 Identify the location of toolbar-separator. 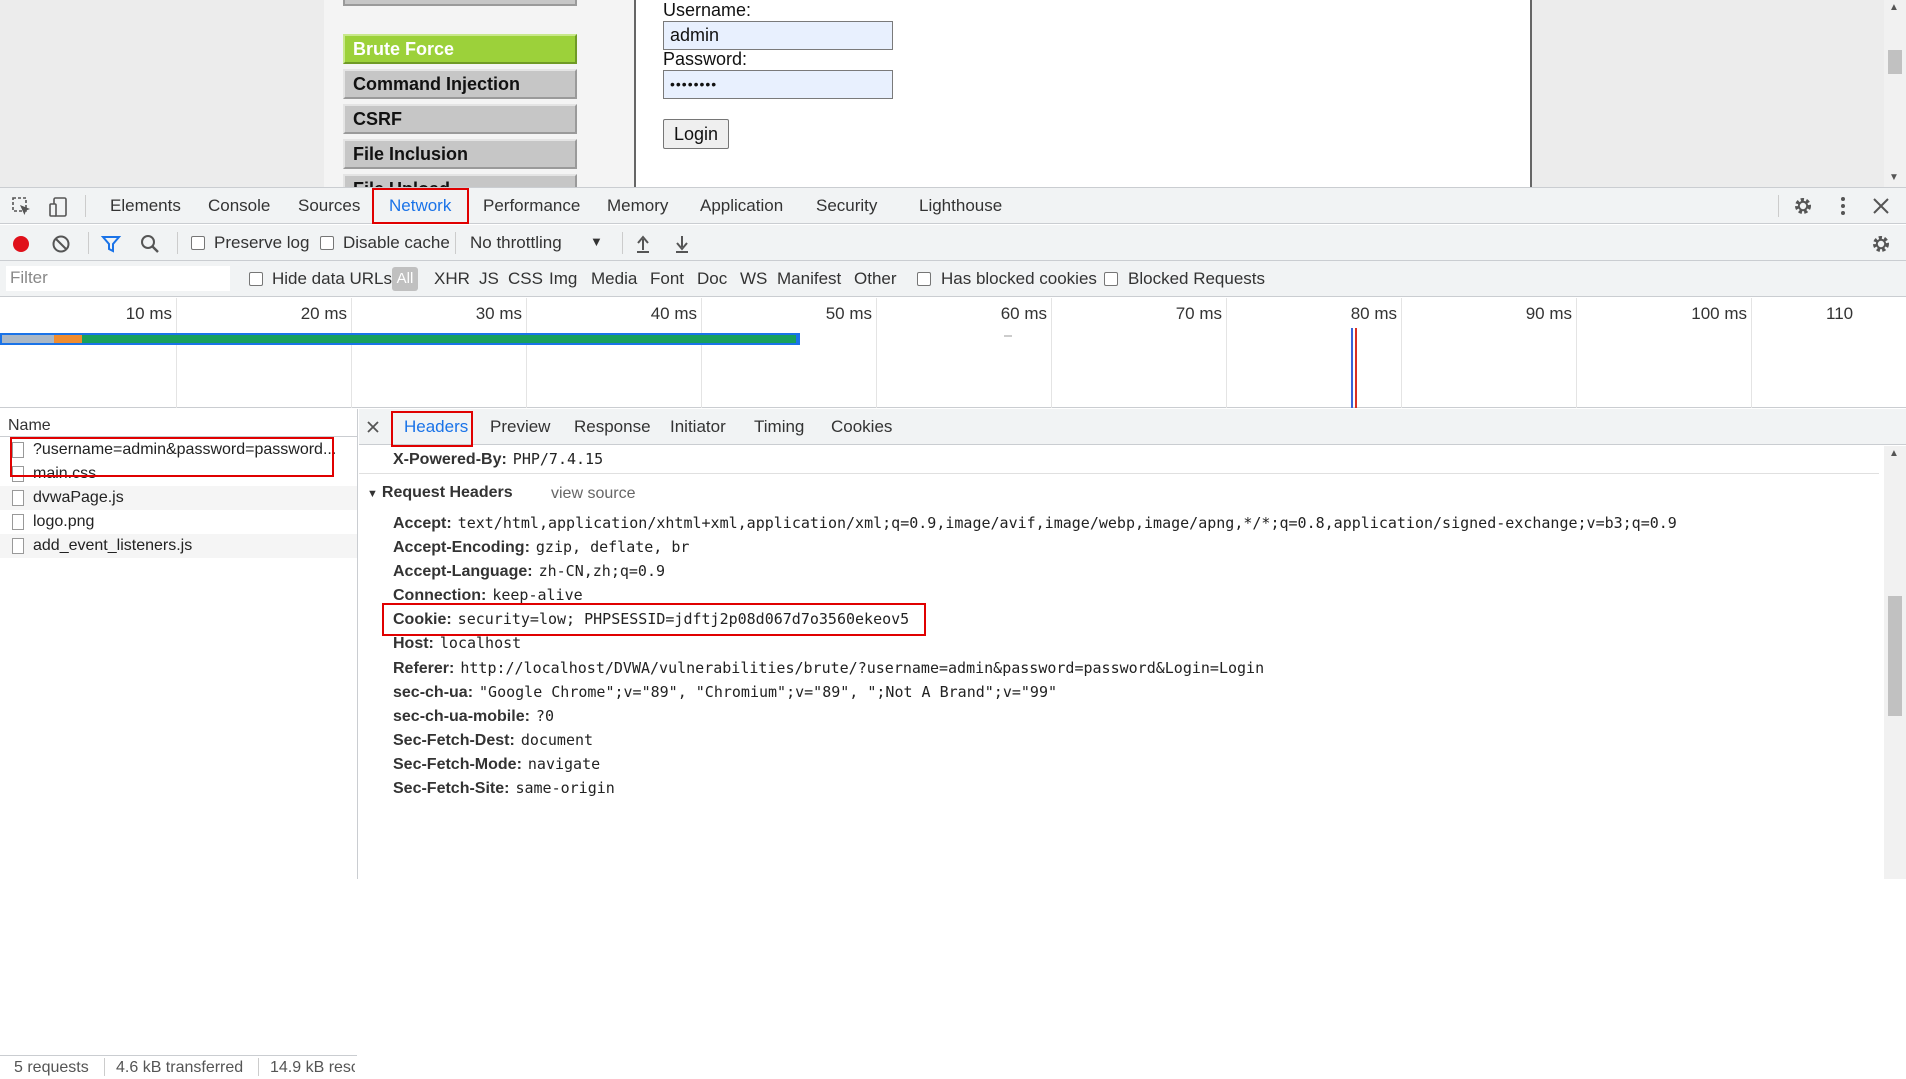
(177, 243).